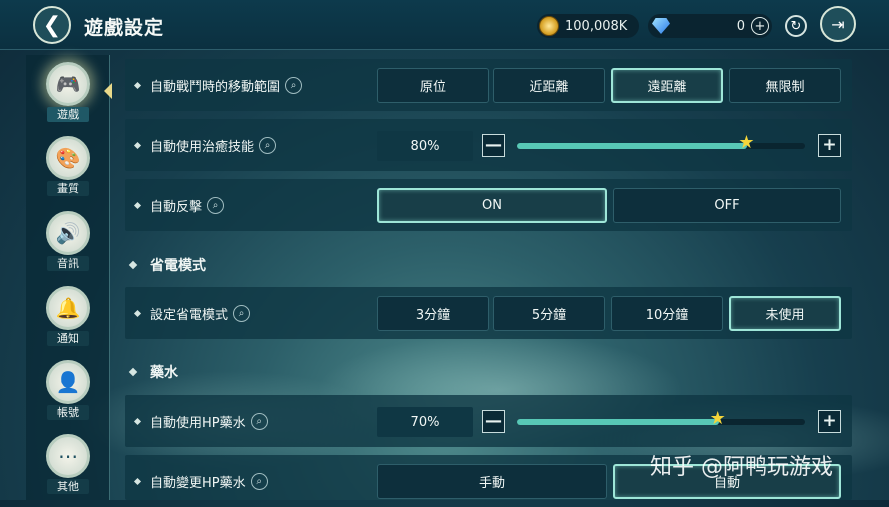 Image resolution: width=889 pixels, height=507 pixels. I want to click on section-power-saving: 省電模式, so click(167, 265).